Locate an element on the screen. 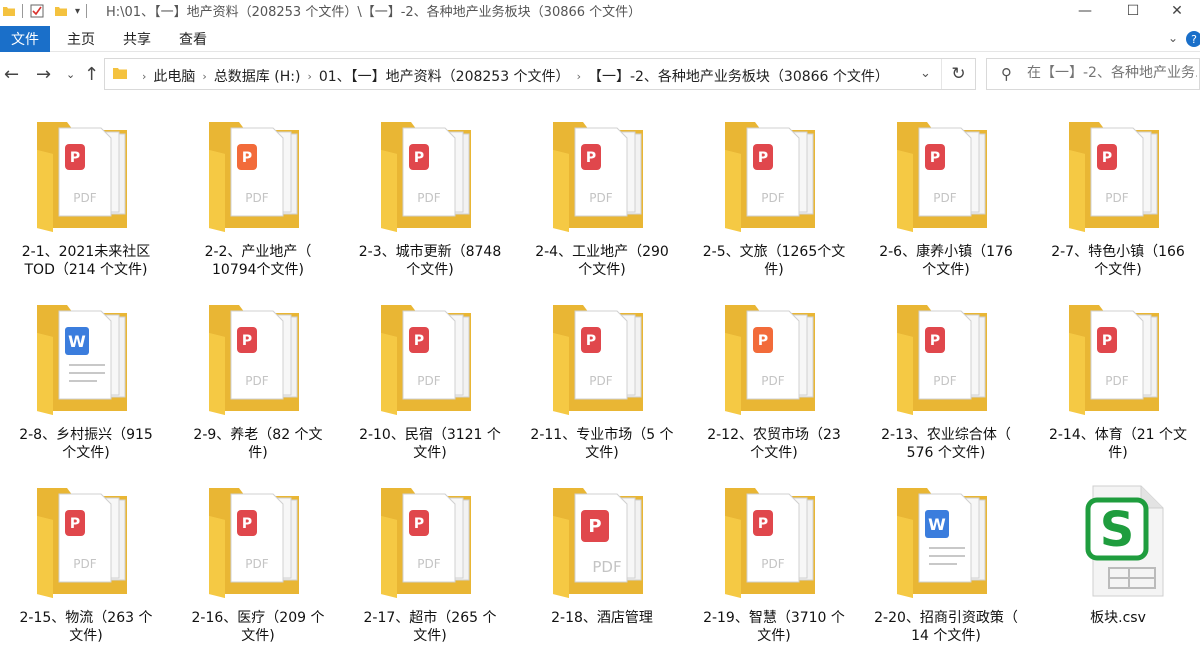 The width and height of the screenshot is (1200, 670). item-label-line2: 14 个文件) is located at coordinates (946, 636).